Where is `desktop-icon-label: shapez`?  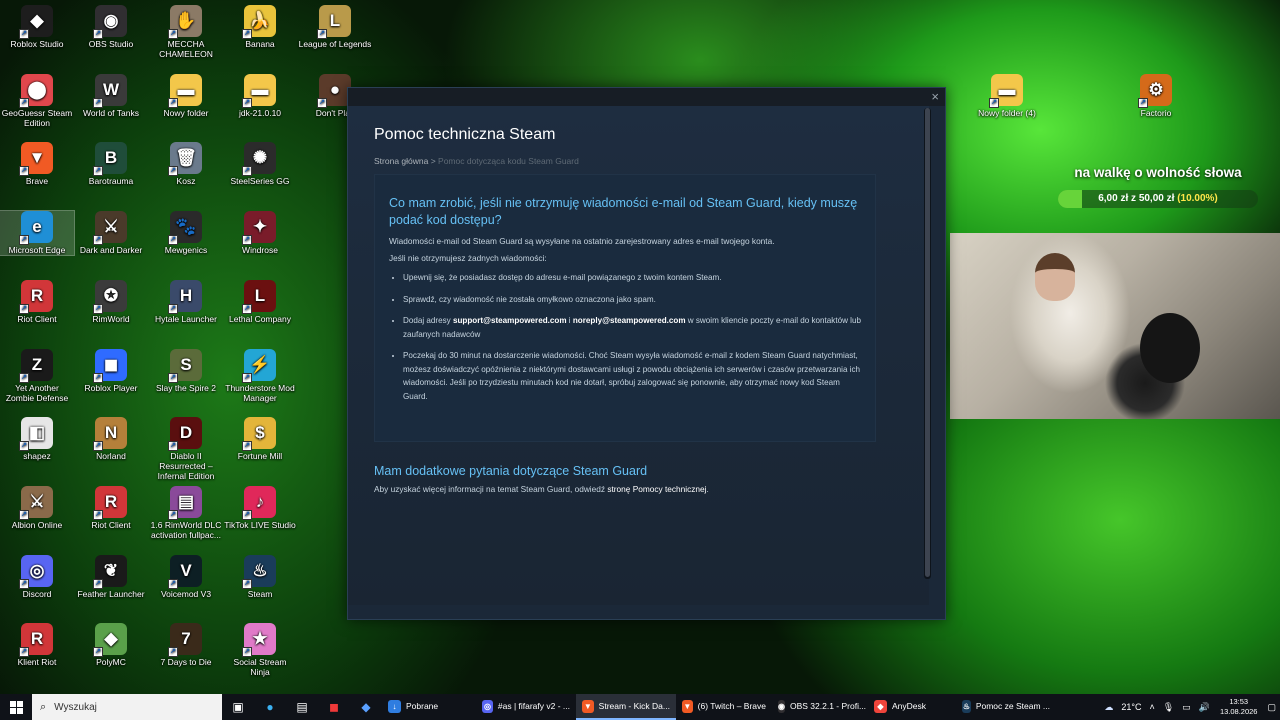 desktop-icon-label: shapez is located at coordinates (37, 456).